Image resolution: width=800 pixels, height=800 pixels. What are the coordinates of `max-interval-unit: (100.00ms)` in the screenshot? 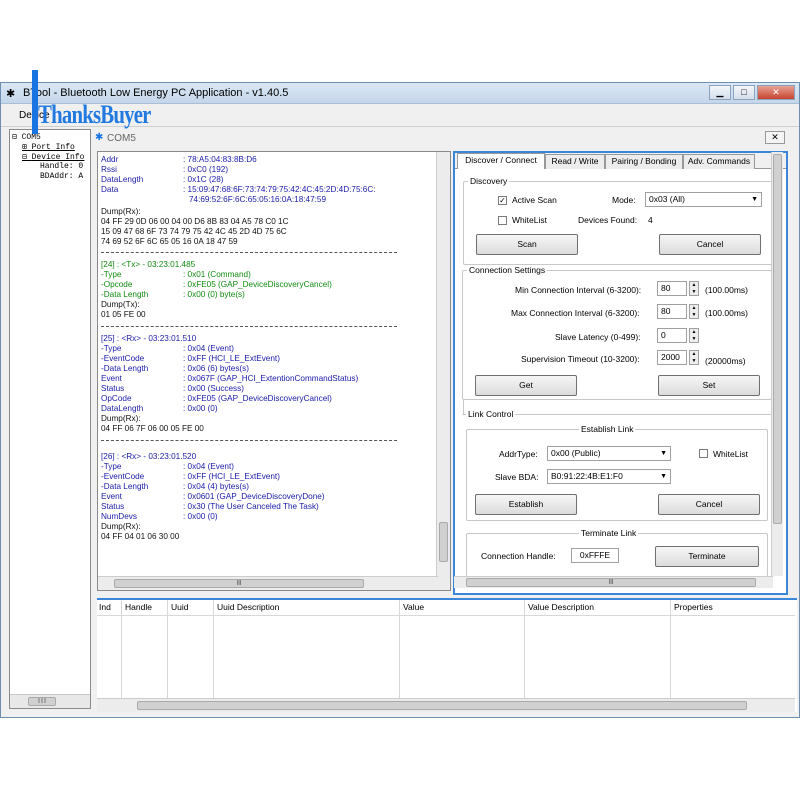 It's located at (726, 313).